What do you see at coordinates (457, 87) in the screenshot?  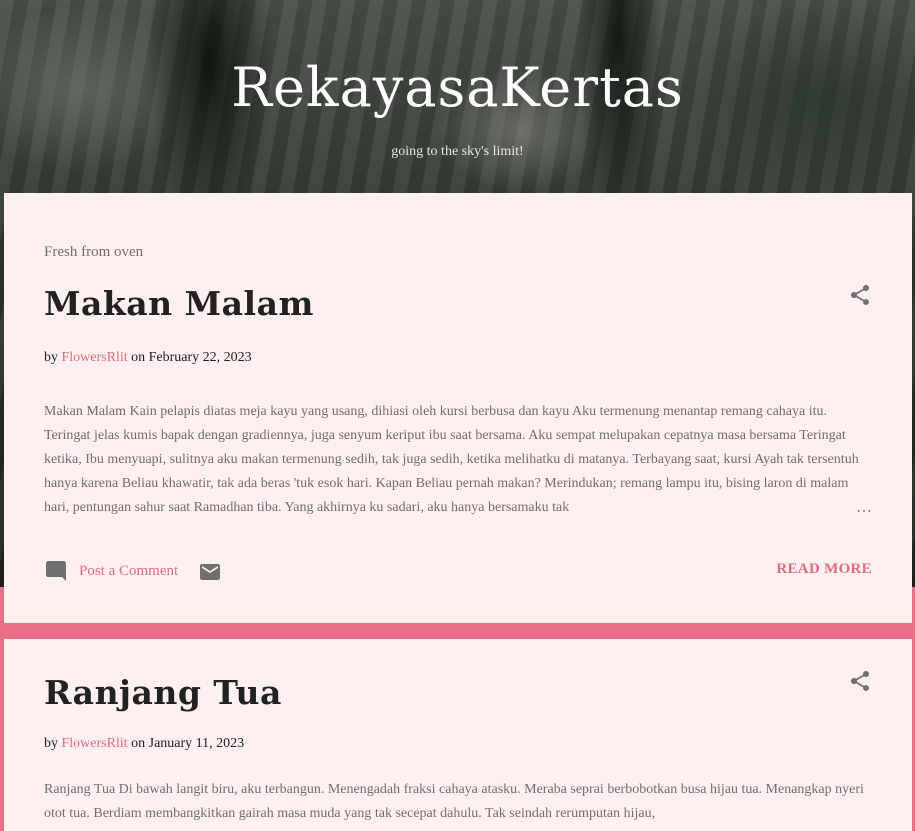 I see `blog-title: RekayasaKertas` at bounding box center [457, 87].